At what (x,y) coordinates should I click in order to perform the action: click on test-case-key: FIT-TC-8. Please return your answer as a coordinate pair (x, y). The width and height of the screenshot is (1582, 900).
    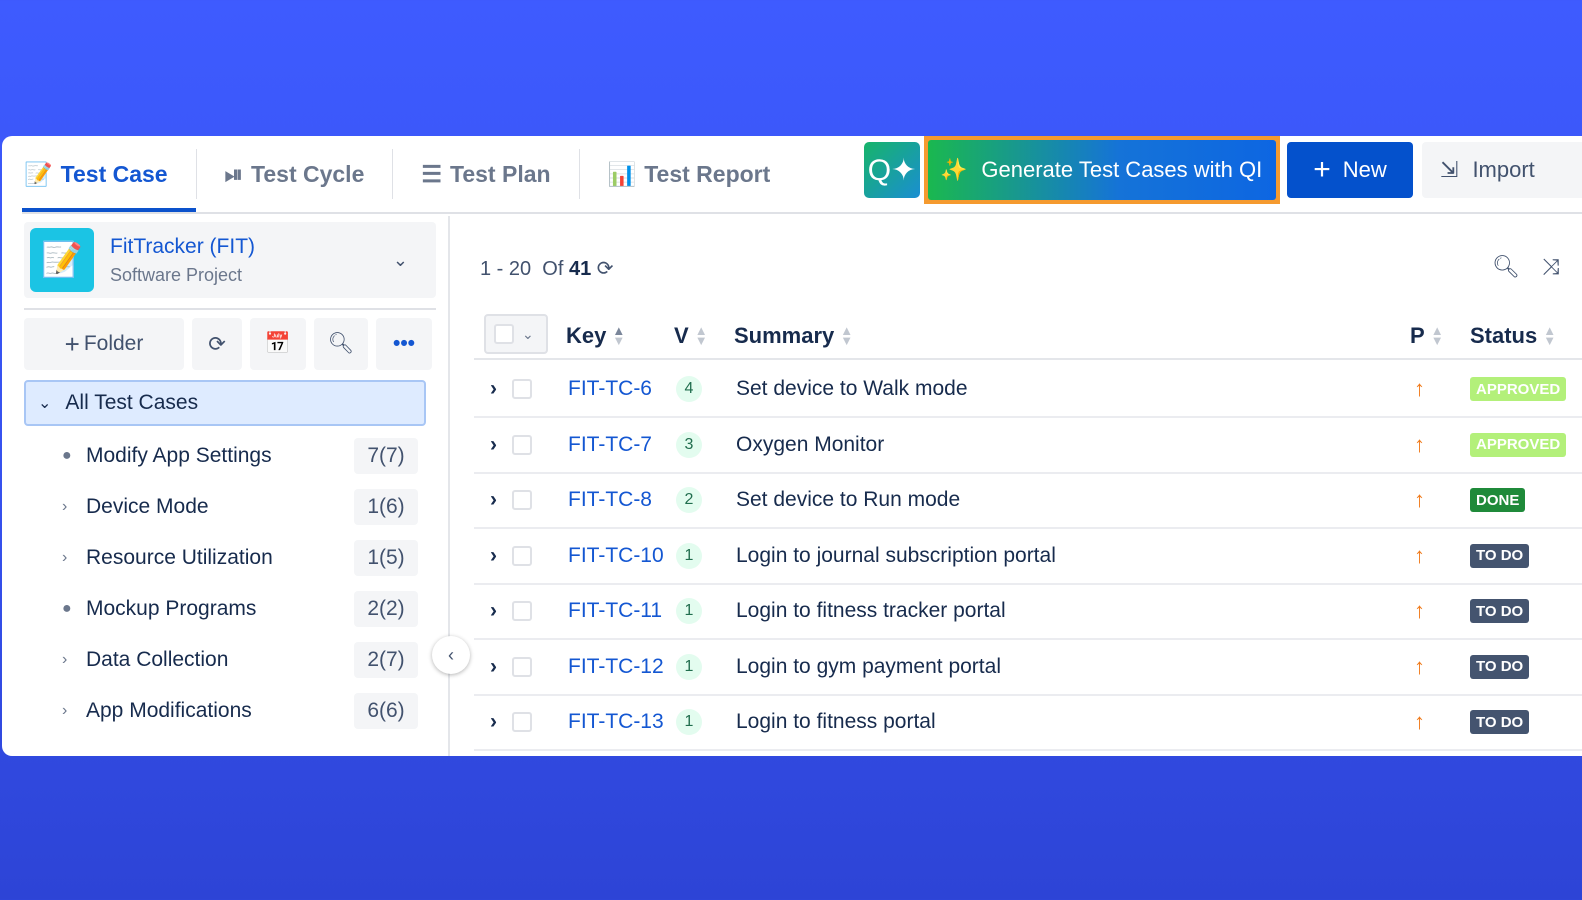
    Looking at the image, I should click on (610, 500).